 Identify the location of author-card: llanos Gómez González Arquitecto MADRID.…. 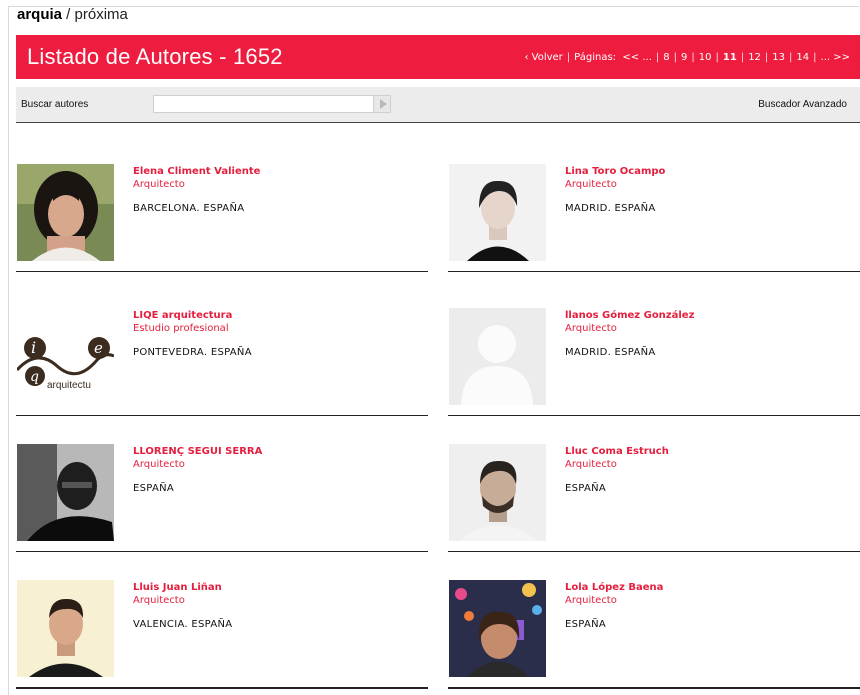
(654, 347).